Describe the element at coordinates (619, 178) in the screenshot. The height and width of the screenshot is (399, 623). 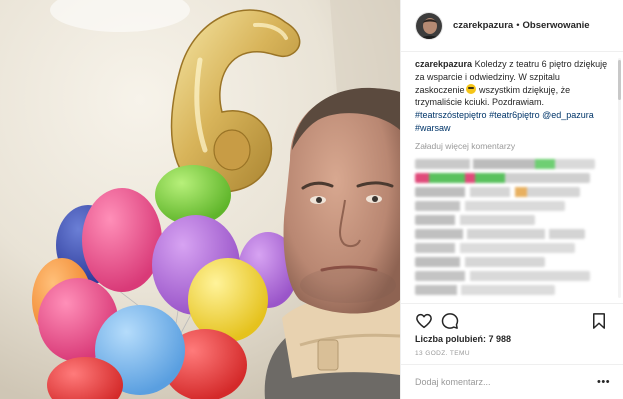
I see `comments-scrollbar` at that location.